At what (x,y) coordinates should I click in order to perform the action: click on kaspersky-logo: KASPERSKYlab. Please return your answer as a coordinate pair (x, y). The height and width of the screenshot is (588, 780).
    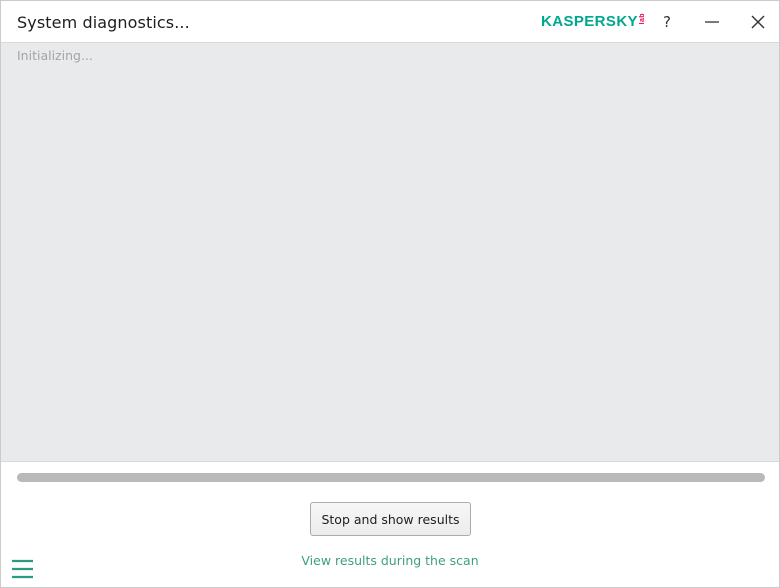
    Looking at the image, I should click on (594, 22).